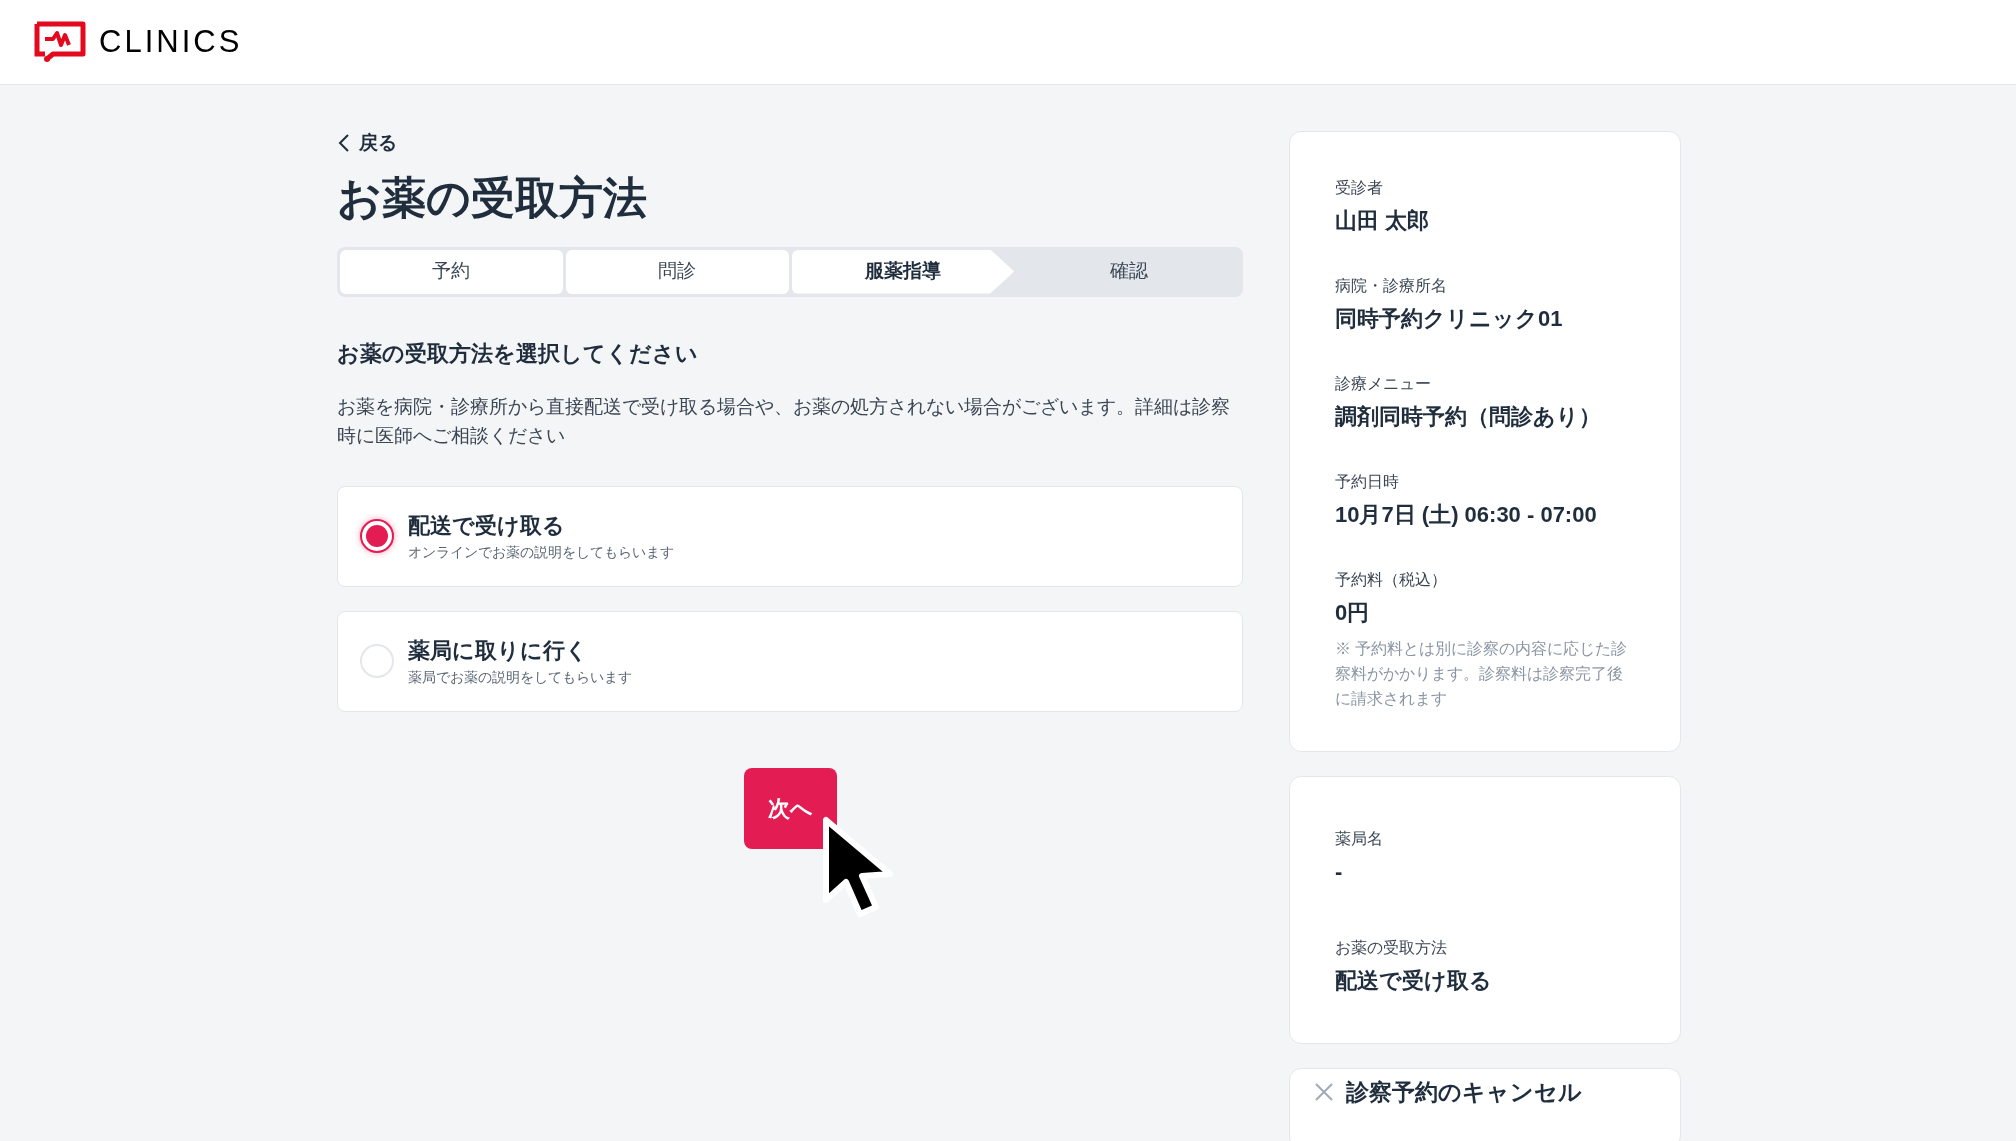  What do you see at coordinates (520, 677) in the screenshot?
I see `option-subtitle: 薬局でお薬の説明をしてもらいます` at bounding box center [520, 677].